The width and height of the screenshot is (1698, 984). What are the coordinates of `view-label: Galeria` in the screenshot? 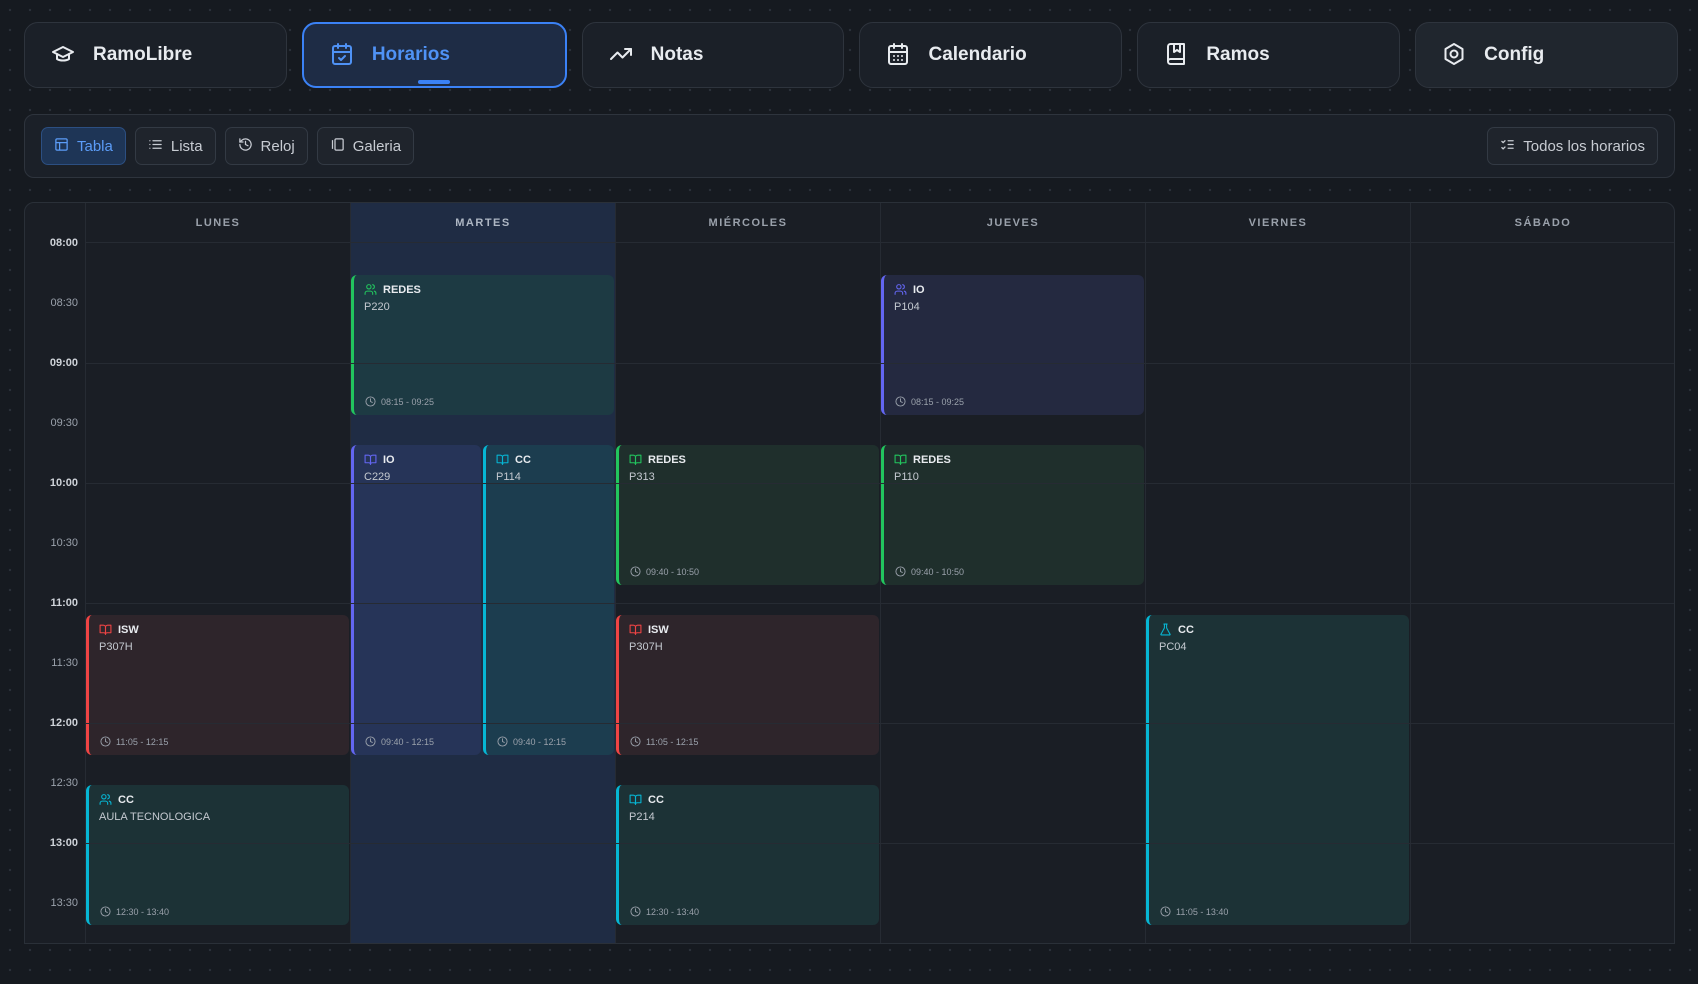 It's located at (377, 146).